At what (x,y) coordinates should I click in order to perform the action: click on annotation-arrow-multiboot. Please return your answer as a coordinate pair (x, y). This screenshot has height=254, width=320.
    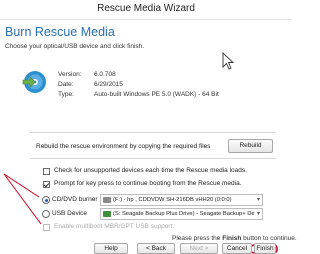
    Looking at the image, I should click on (22, 199).